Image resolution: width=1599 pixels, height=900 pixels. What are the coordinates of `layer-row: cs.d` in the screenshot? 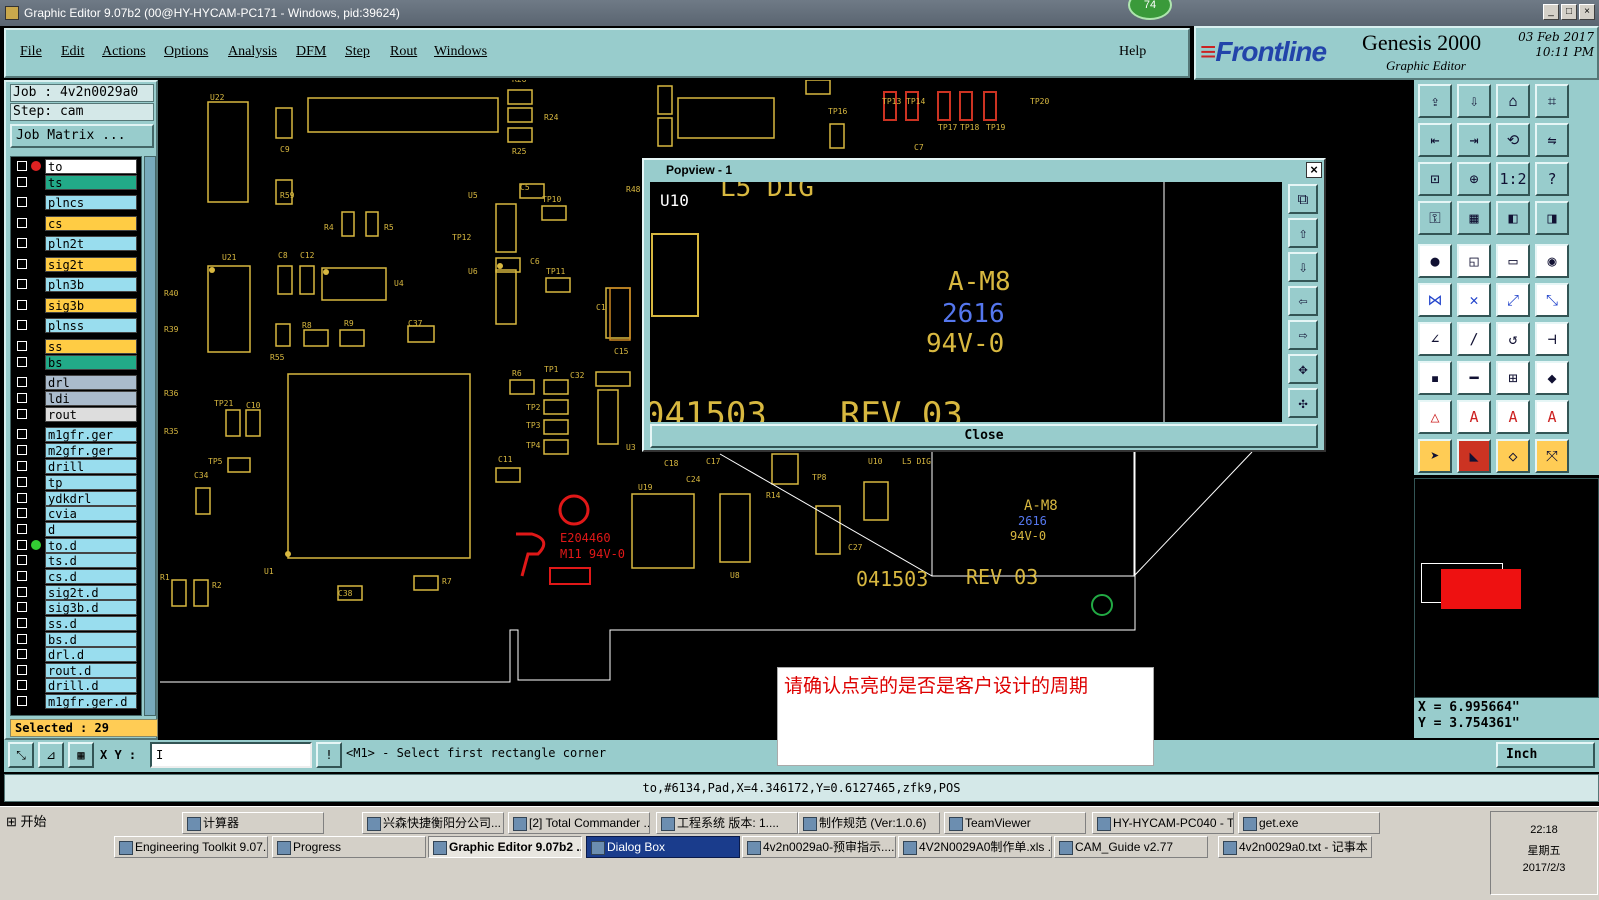 It's located at (77, 576).